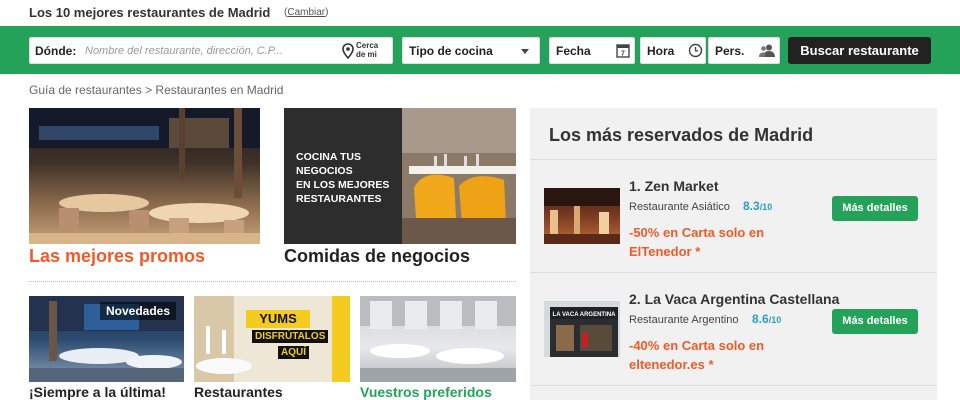  What do you see at coordinates (451, 51) in the screenshot?
I see `cuisine-label: Tipo de cocina` at bounding box center [451, 51].